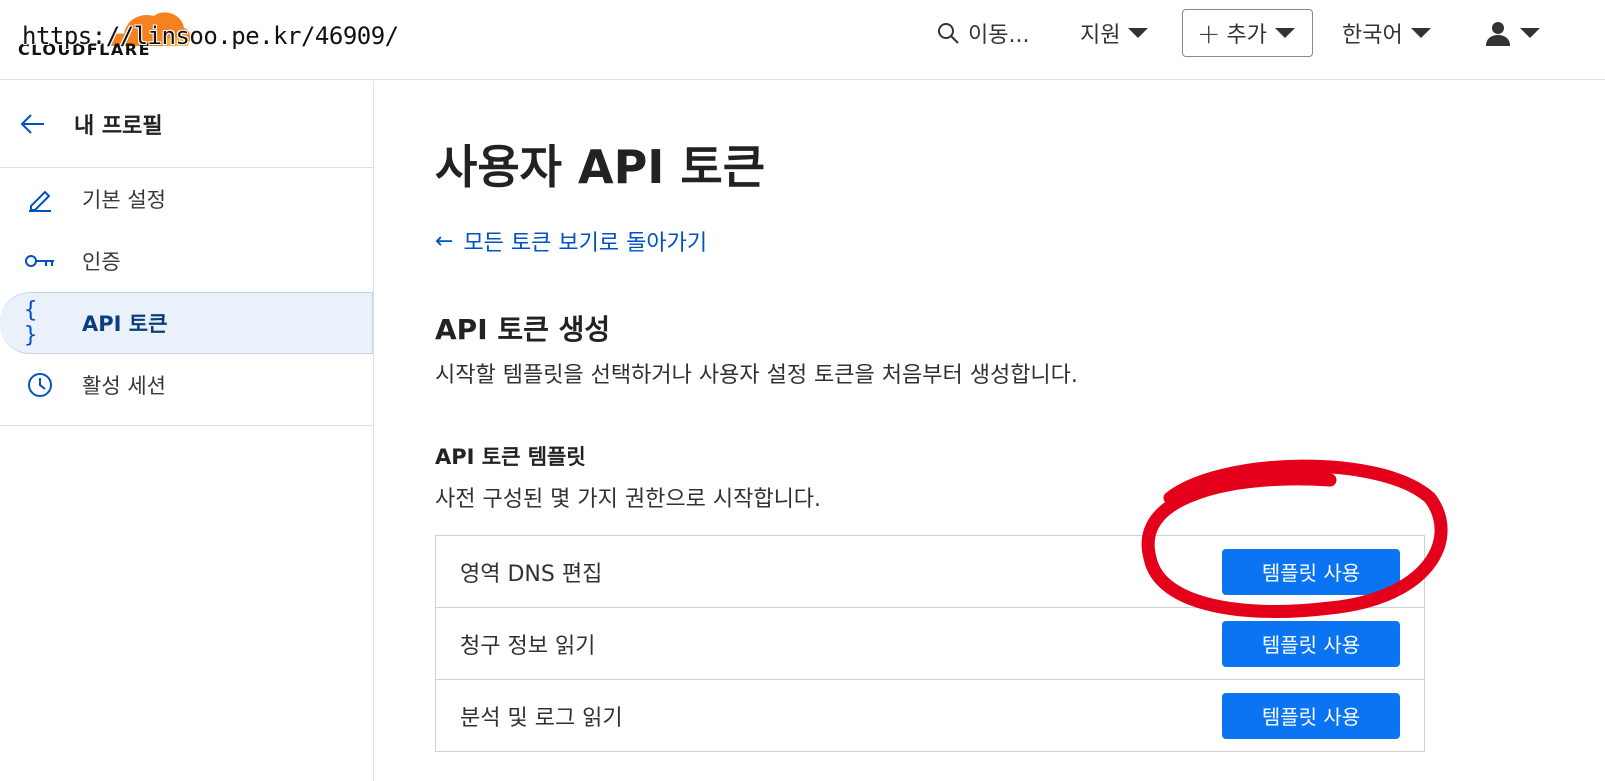  What do you see at coordinates (531, 574) in the screenshot?
I see `template-name: 영역 DNS 편집` at bounding box center [531, 574].